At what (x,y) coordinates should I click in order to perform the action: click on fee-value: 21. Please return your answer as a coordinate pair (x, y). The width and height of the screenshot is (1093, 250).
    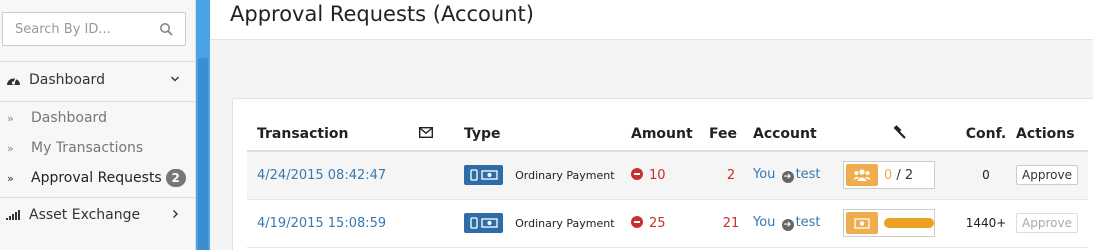
    Looking at the image, I should click on (731, 223).